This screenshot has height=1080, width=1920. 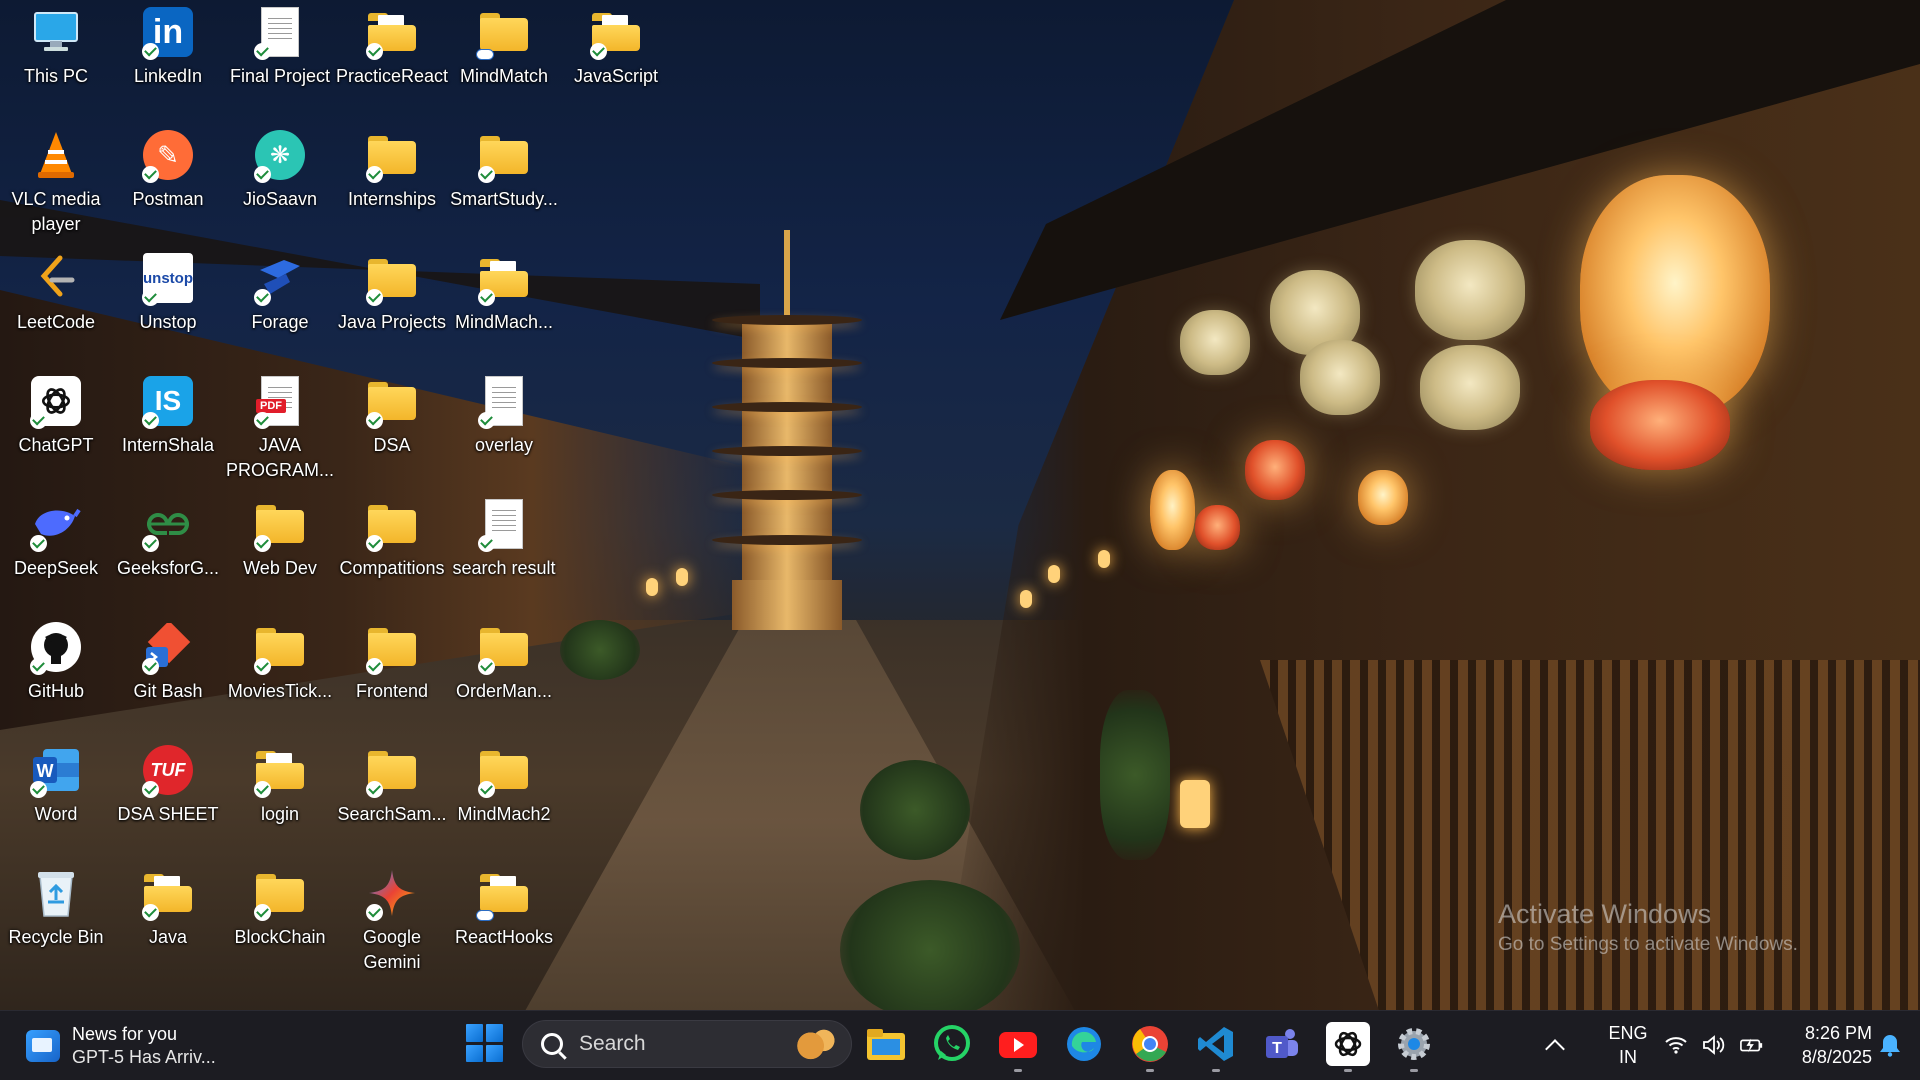 I want to click on desktop-icon: in LinkedIn, so click(x=168, y=59).